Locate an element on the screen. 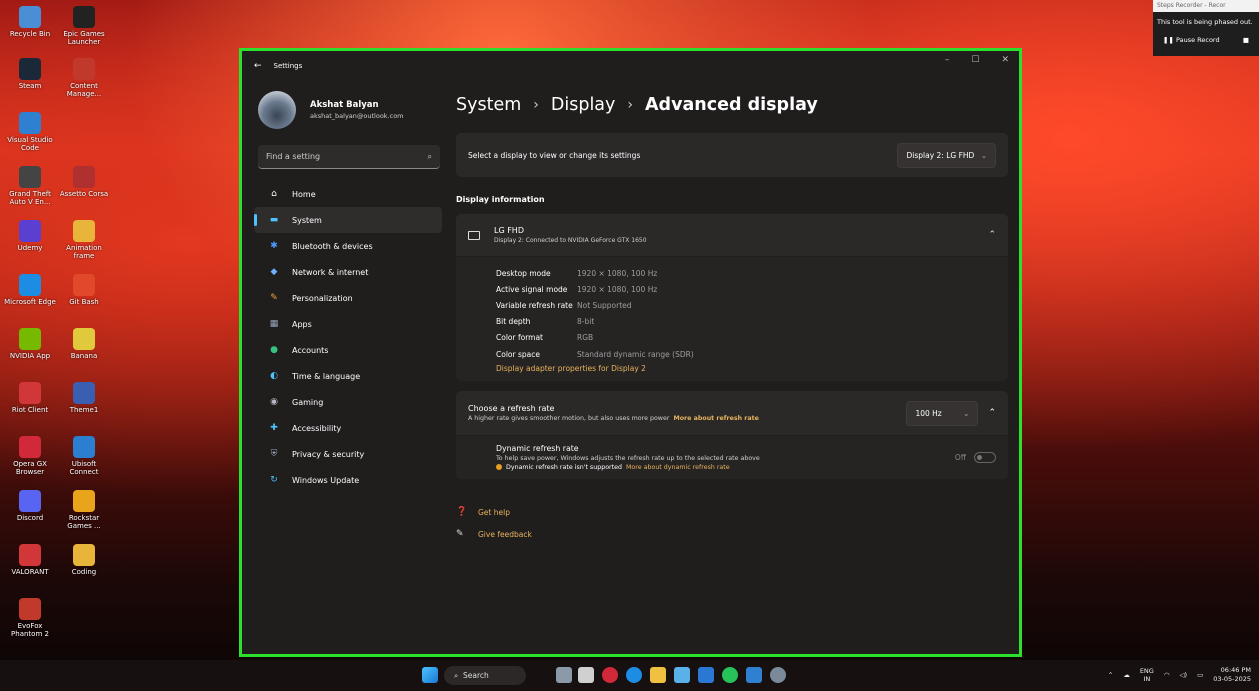 Image resolution: width=1259 pixels, height=691 pixels. desktop-icon: Steam is located at coordinates (30, 74).